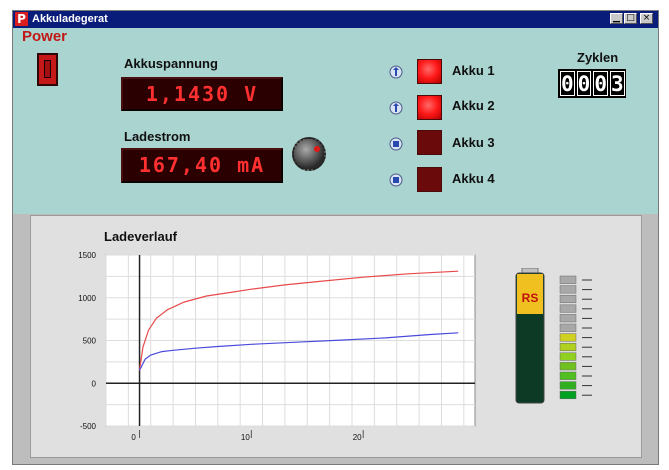  I want to click on battery-brand-text: RS, so click(530, 298).